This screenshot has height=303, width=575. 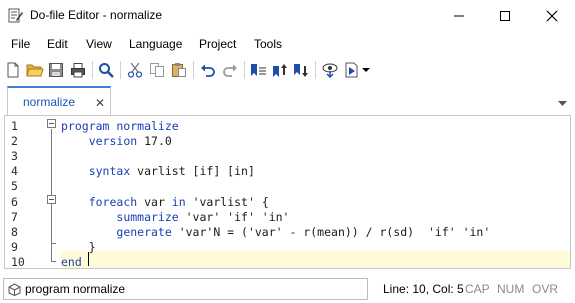 I want to click on chevron-down-icon, so click(x=562, y=103).